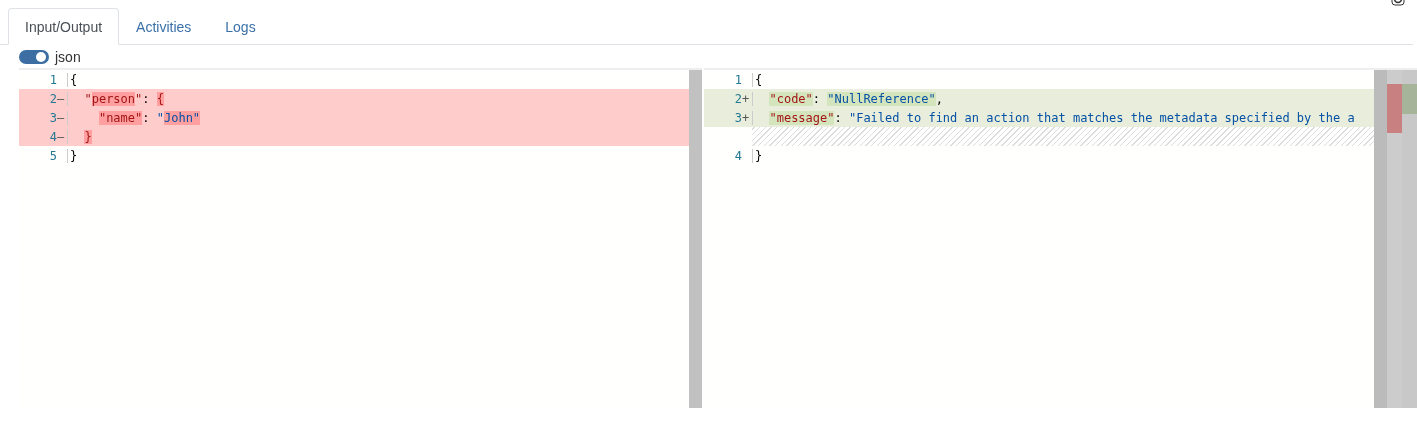  I want to click on toggle-label: json, so click(68, 57).